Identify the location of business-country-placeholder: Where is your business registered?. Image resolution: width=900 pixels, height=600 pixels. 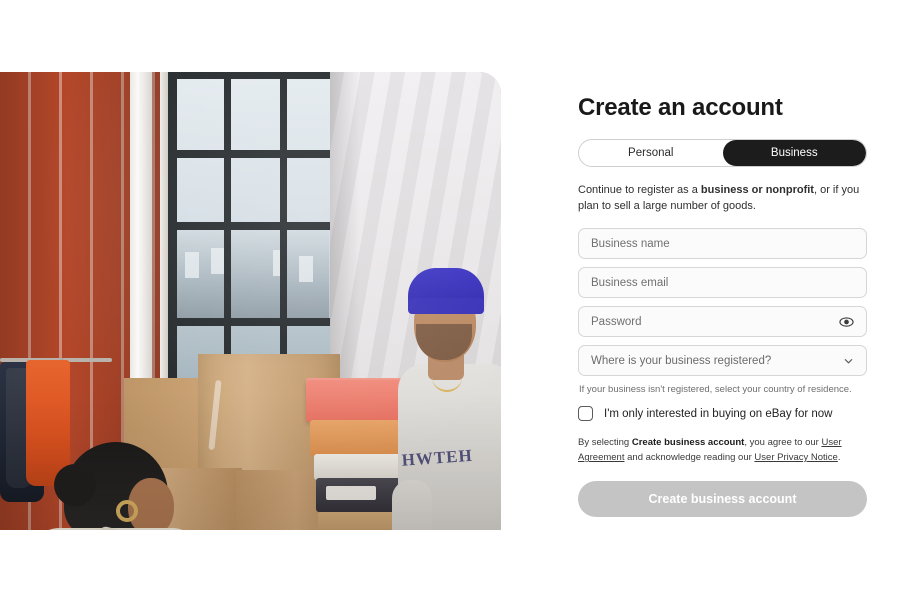
(681, 360).